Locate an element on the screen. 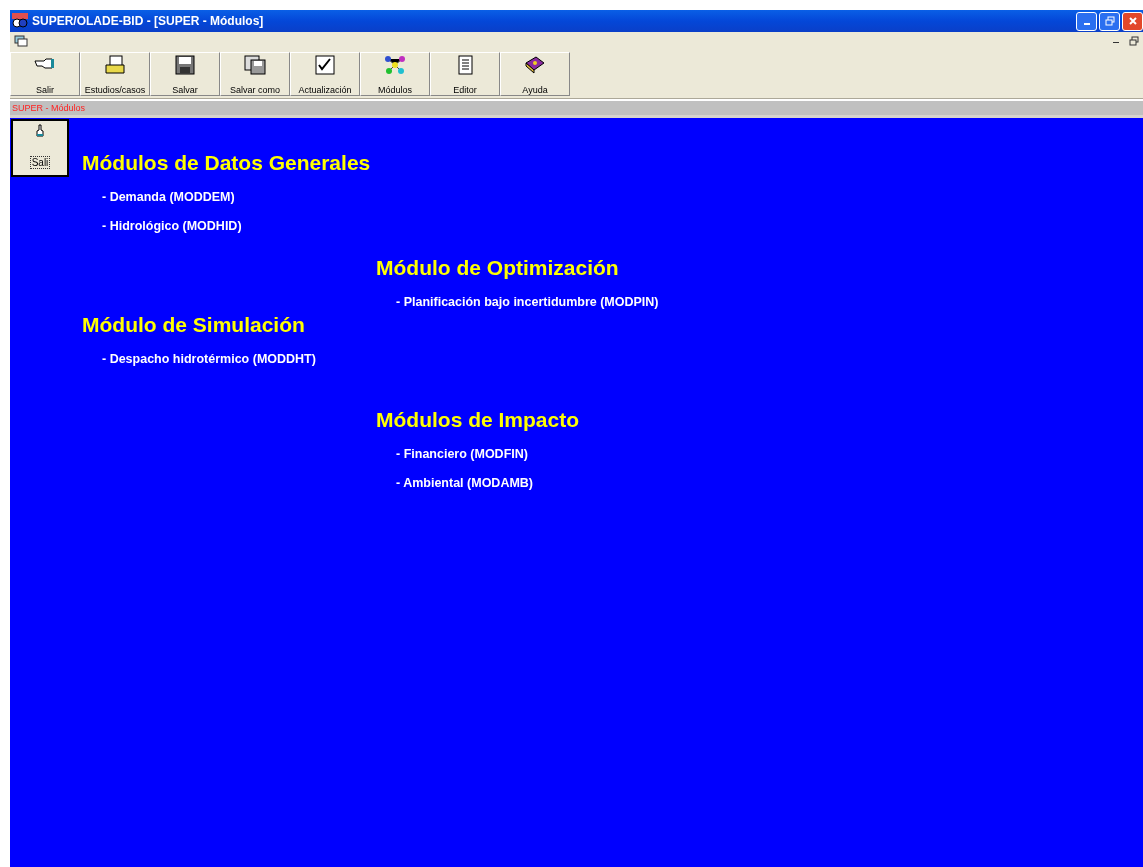 The height and width of the screenshot is (867, 1143). toolbar-button: Estudios/casos is located at coordinates (115, 74).